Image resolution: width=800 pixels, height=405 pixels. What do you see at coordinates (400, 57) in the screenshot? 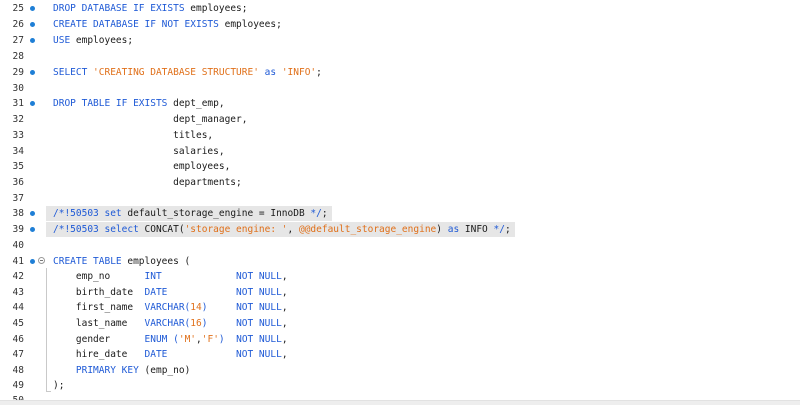
I see `code-line: 28` at bounding box center [400, 57].